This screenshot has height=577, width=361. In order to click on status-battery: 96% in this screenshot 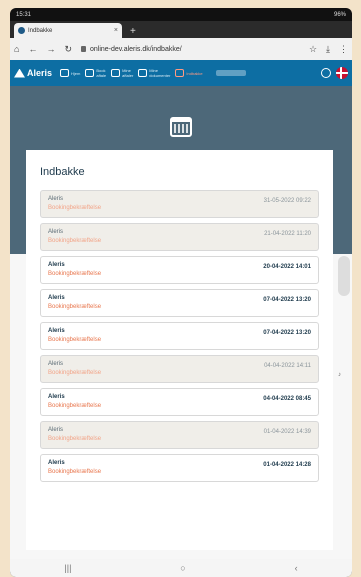, I will do `click(339, 14)`.